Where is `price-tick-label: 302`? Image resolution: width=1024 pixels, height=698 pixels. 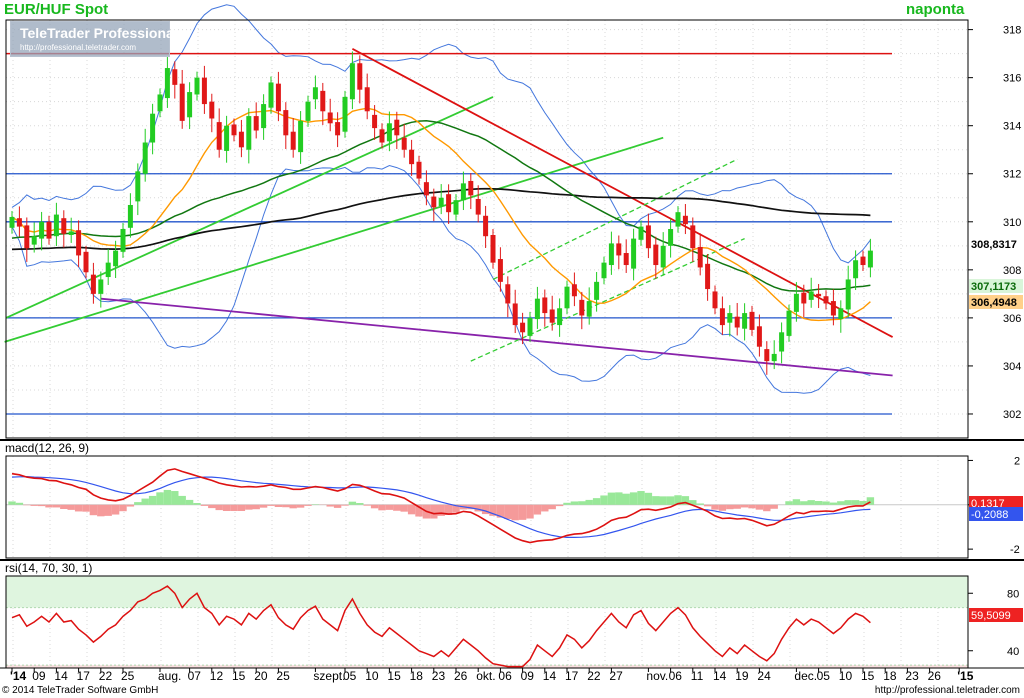 price-tick-label: 302 is located at coordinates (1012, 415).